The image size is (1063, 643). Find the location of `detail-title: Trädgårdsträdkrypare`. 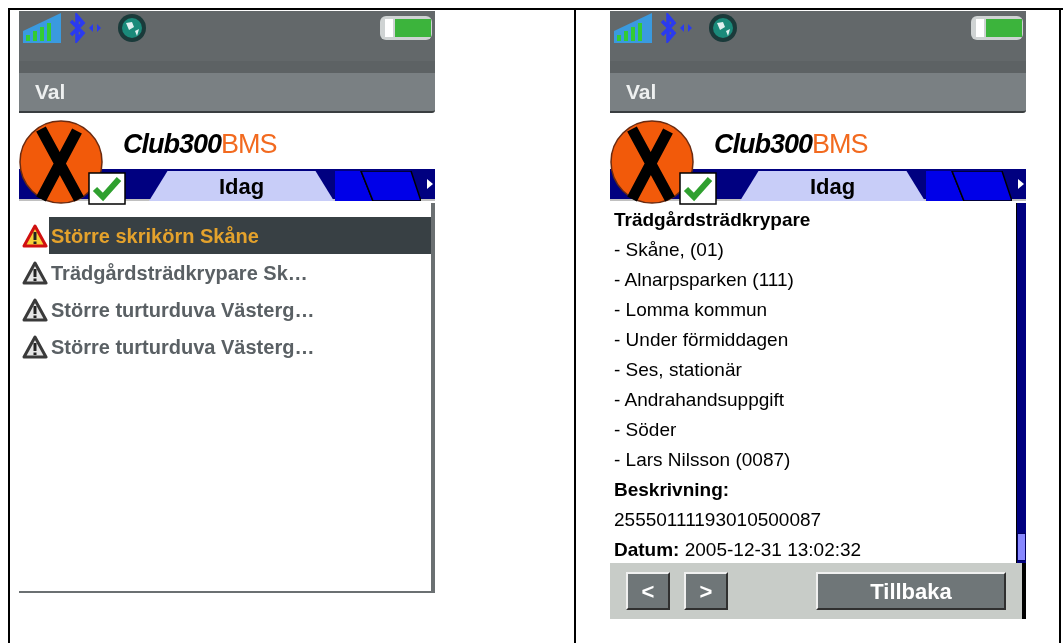

detail-title: Trädgårdsträdkrypare is located at coordinates (713, 220).